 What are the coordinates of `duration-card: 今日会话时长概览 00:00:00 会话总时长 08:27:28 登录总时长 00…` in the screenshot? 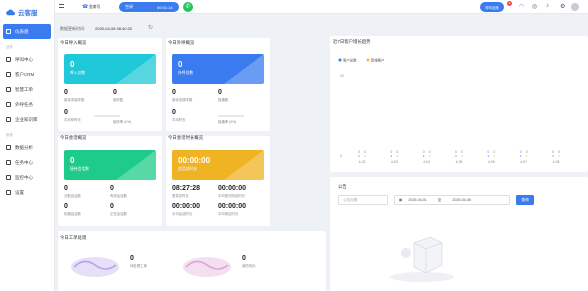 It's located at (218, 180).